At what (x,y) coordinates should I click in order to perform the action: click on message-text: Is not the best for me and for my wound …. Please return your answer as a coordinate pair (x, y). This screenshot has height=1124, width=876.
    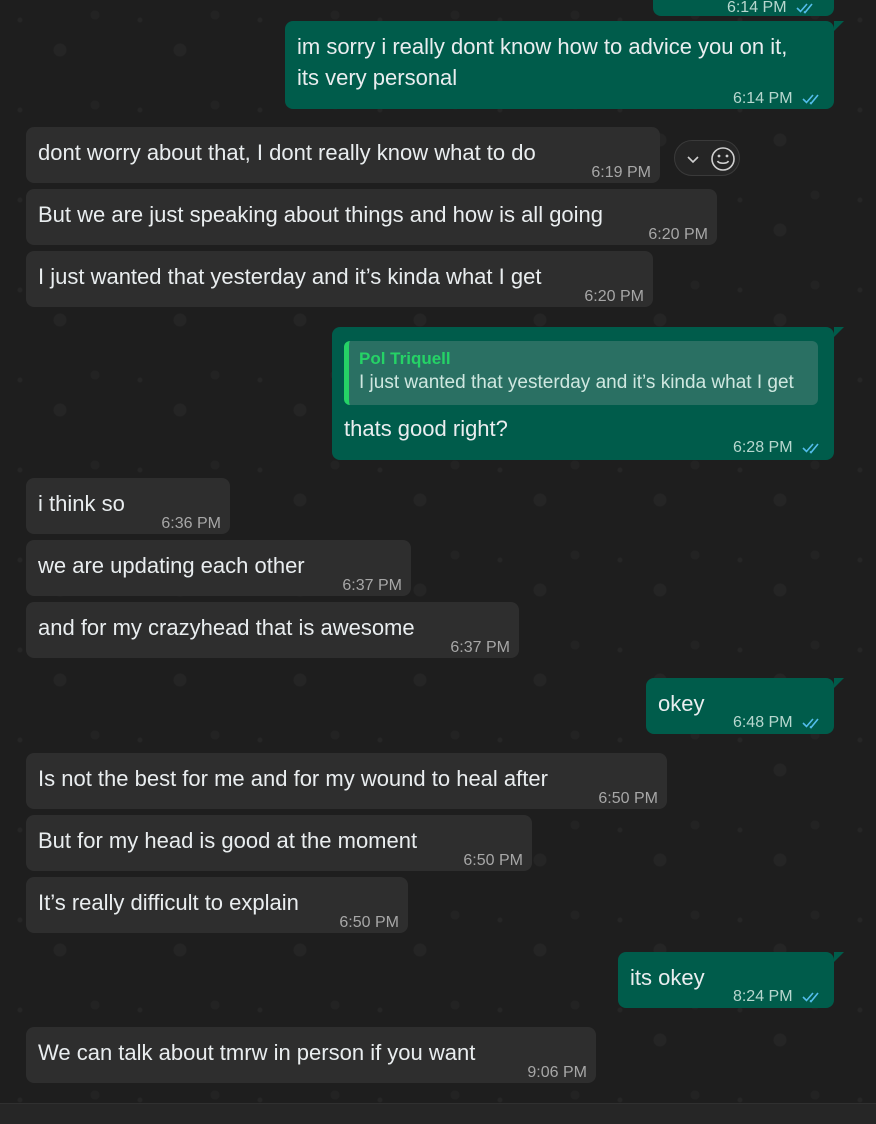
    Looking at the image, I should click on (293, 778).